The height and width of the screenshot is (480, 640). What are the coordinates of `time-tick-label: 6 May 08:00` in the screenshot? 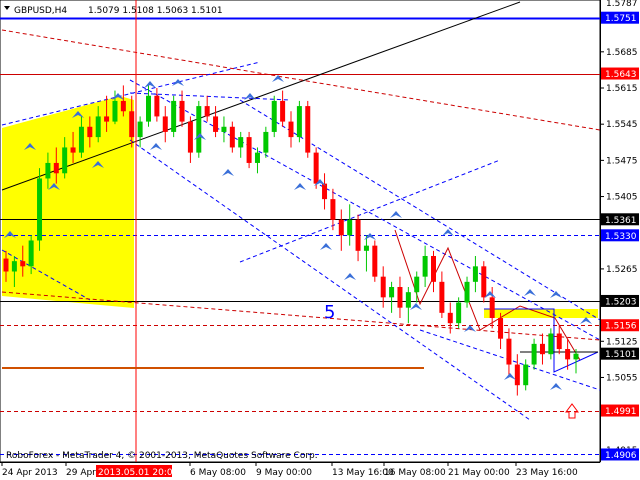 It's located at (218, 473).